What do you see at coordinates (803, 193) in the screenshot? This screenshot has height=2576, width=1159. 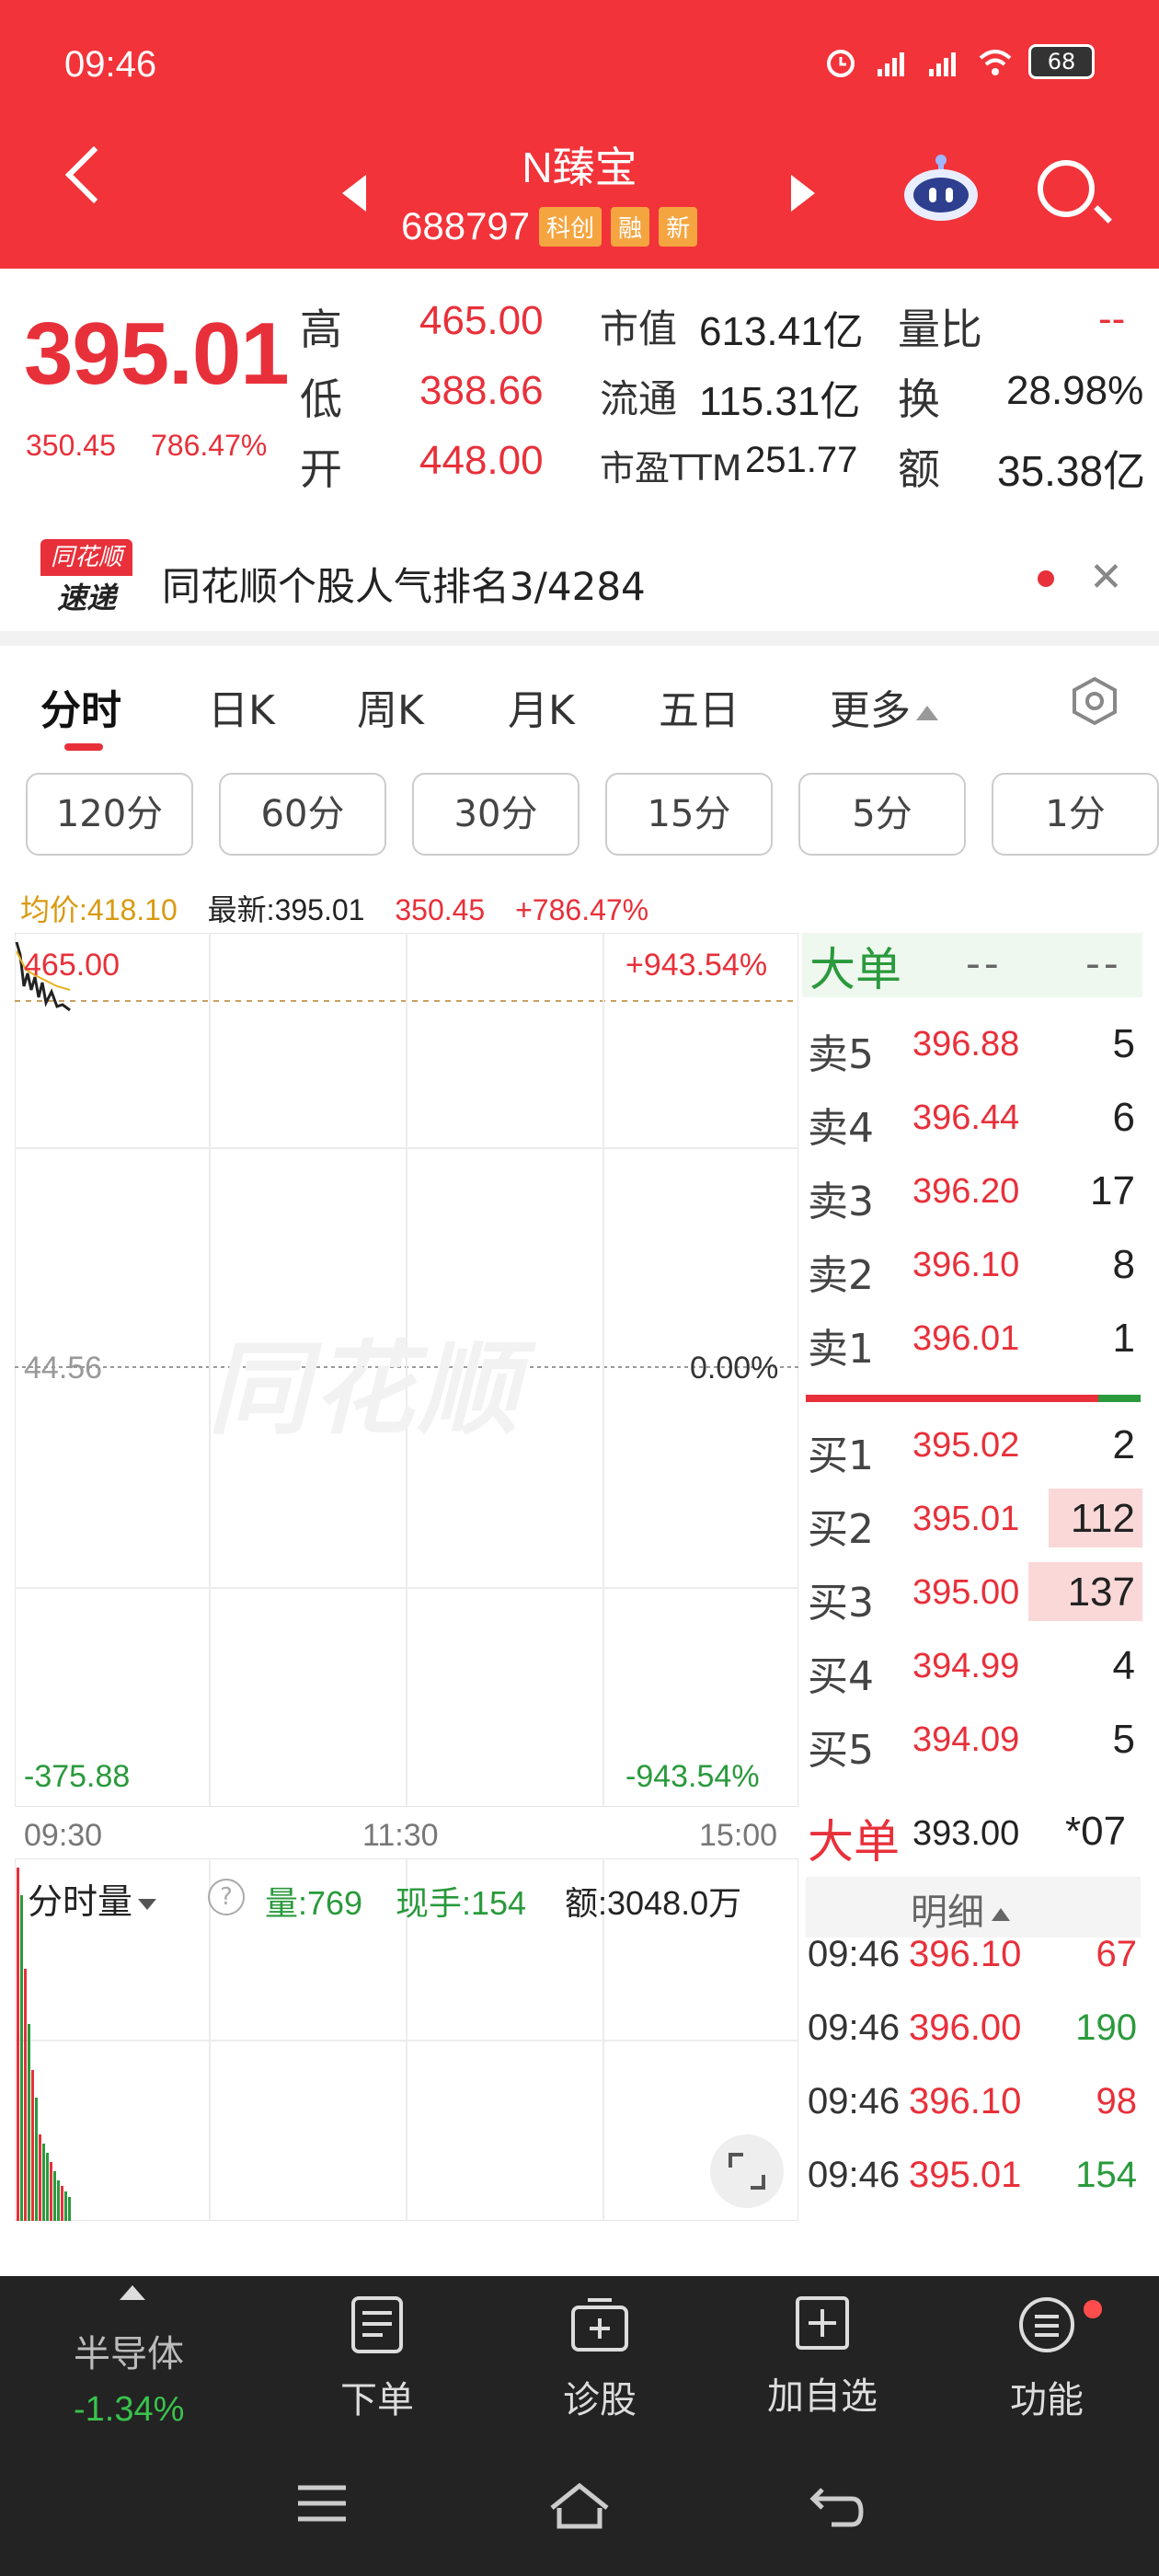 I see `next-stock-icon` at bounding box center [803, 193].